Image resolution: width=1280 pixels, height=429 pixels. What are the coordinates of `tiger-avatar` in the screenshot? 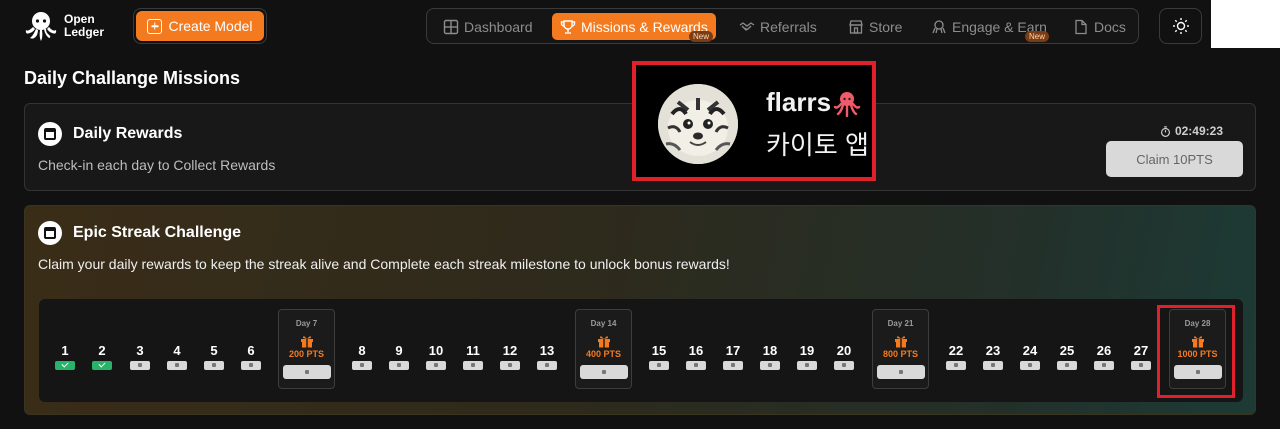 It's located at (698, 124).